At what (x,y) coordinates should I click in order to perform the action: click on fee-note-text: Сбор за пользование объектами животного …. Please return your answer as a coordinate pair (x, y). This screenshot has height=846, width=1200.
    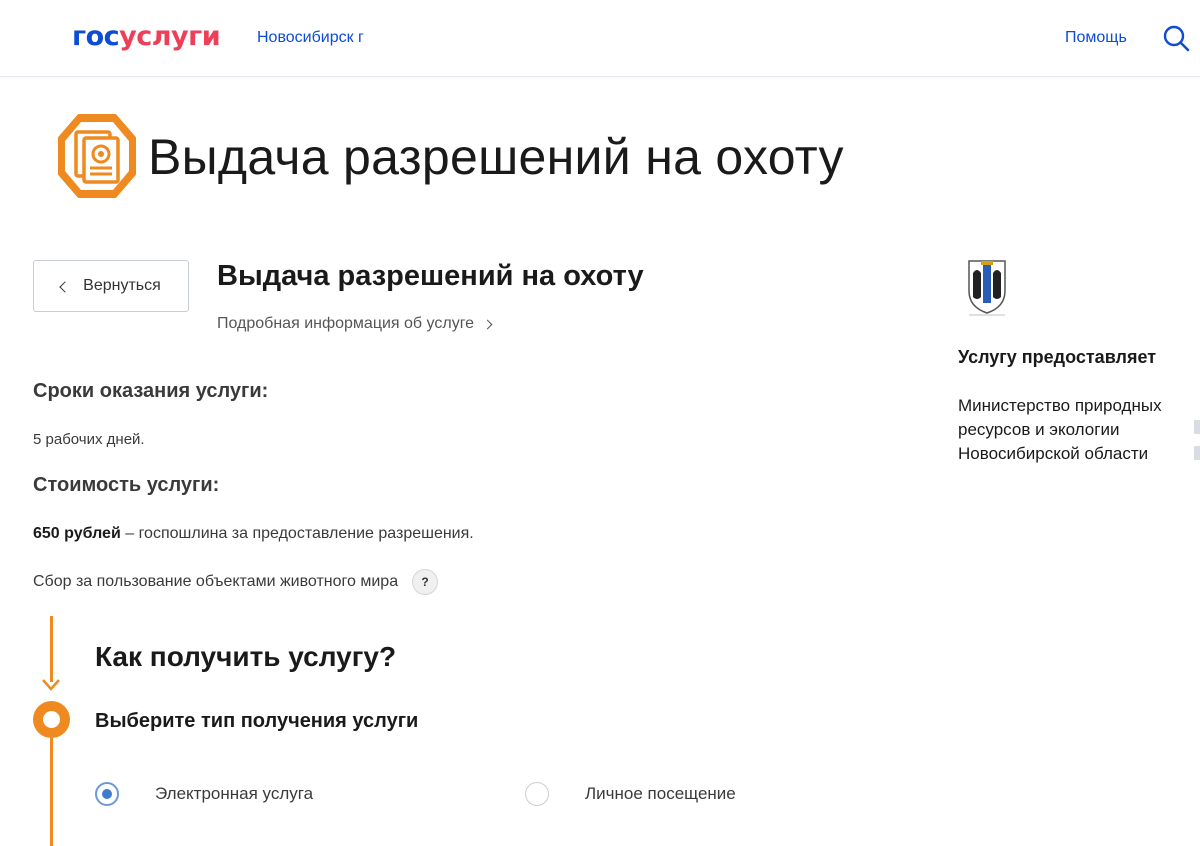
    Looking at the image, I should click on (216, 582).